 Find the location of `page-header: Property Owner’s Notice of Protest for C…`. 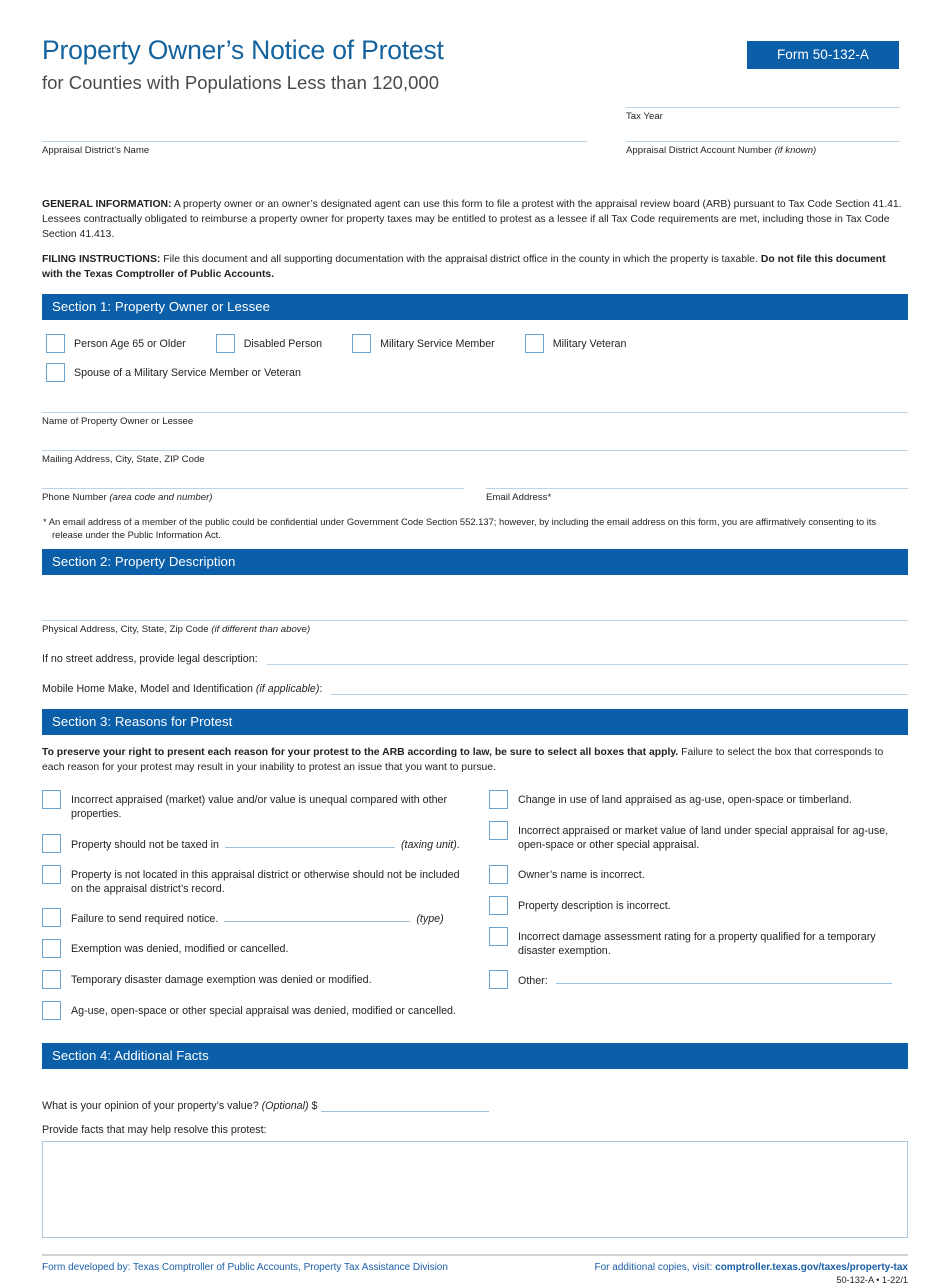

page-header: Property Owner’s Notice of Protest for C… is located at coordinates (475, 56).